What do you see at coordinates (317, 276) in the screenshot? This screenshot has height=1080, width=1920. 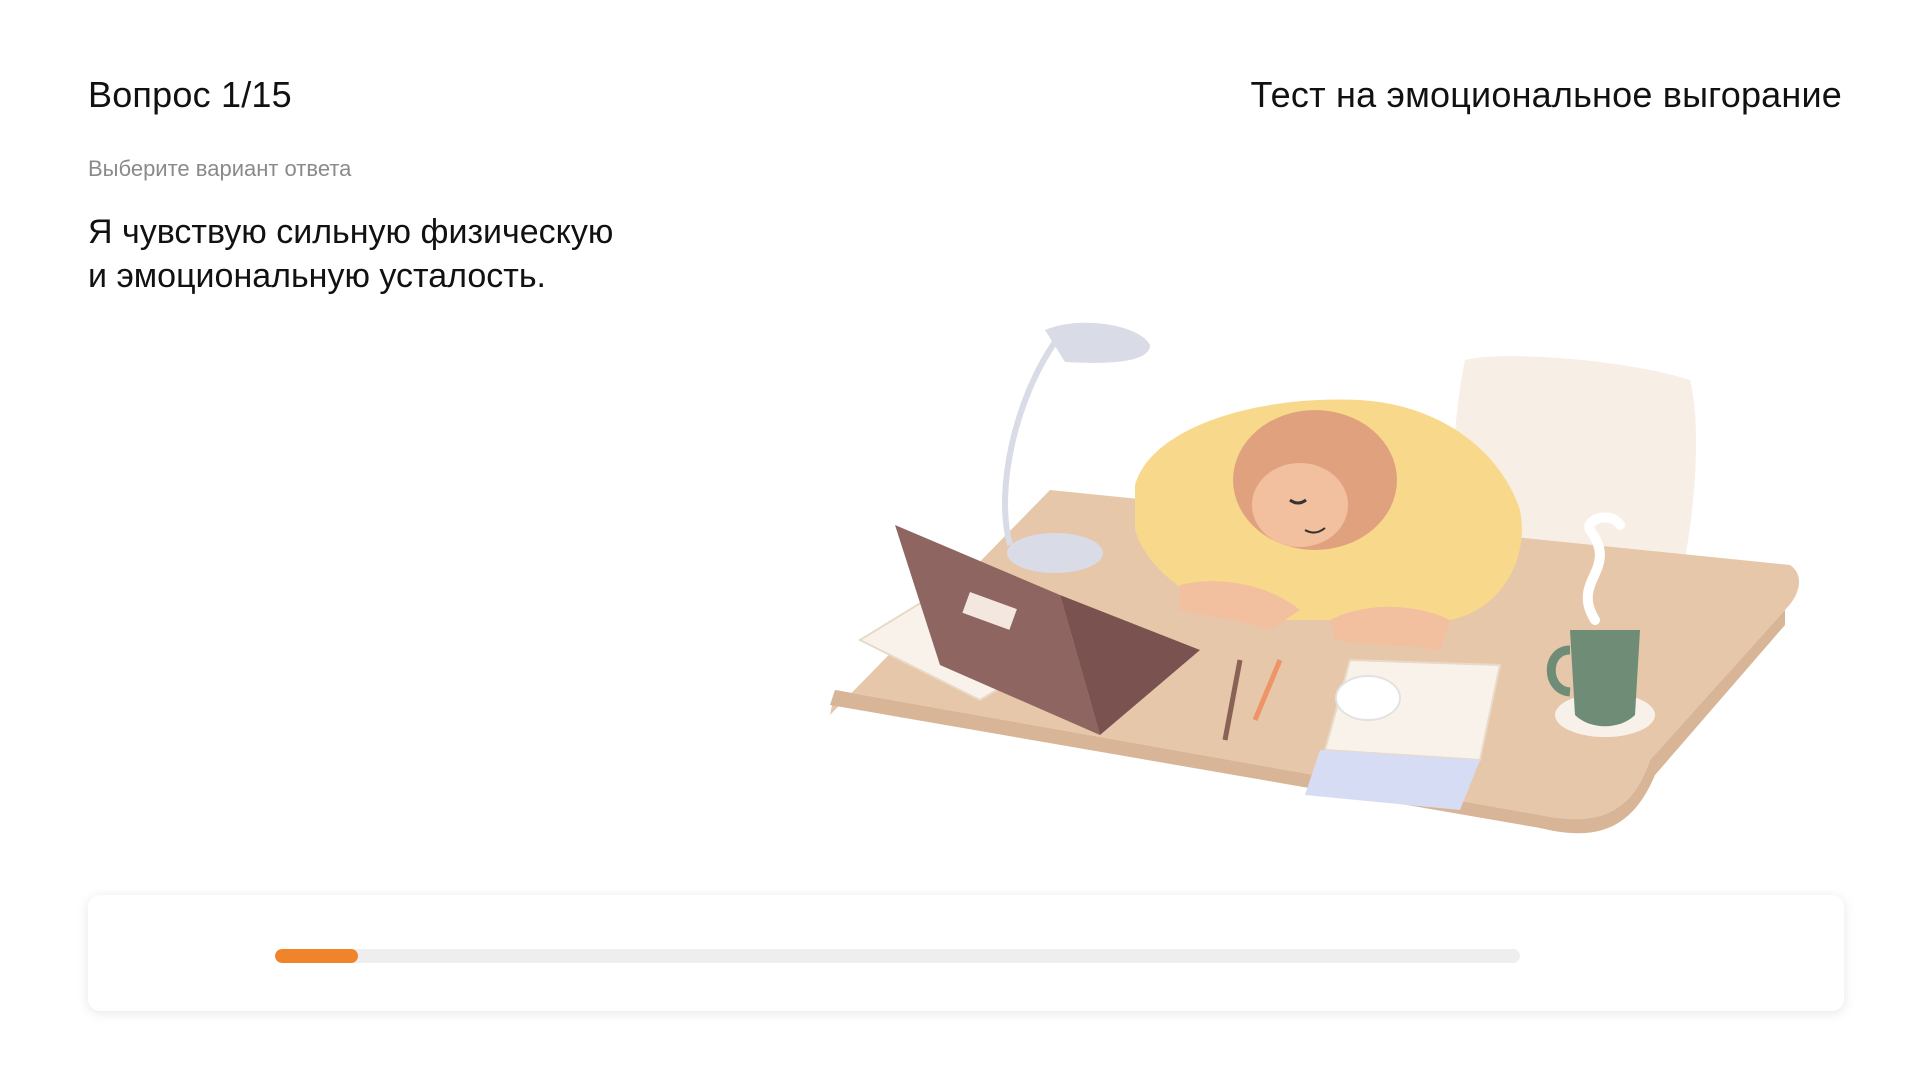 I see `question-line: и эмоциональную усталость.` at bounding box center [317, 276].